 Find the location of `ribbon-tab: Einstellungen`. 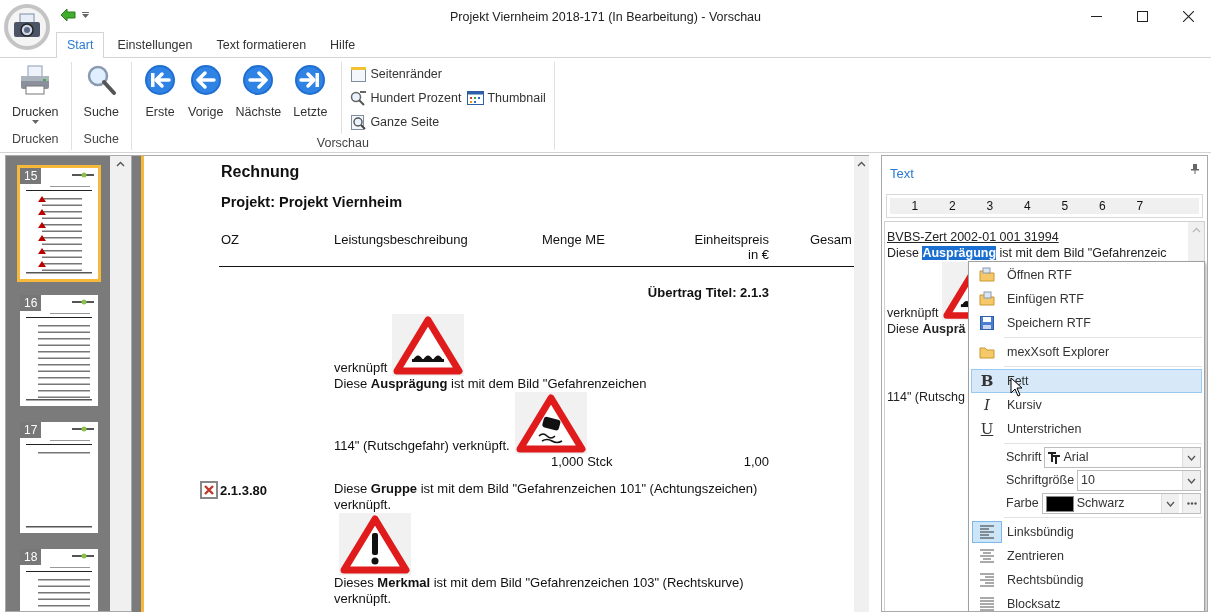

ribbon-tab: Einstellungen is located at coordinates (155, 45).